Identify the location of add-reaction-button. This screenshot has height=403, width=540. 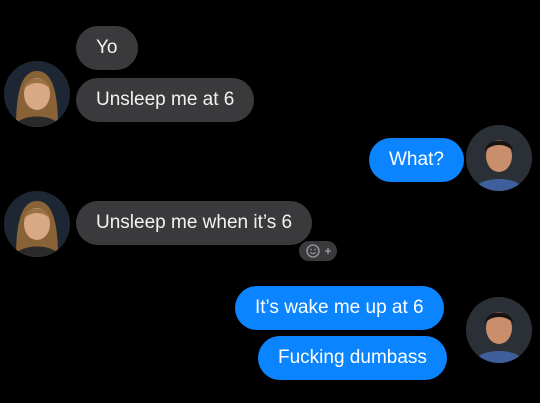
(318, 251).